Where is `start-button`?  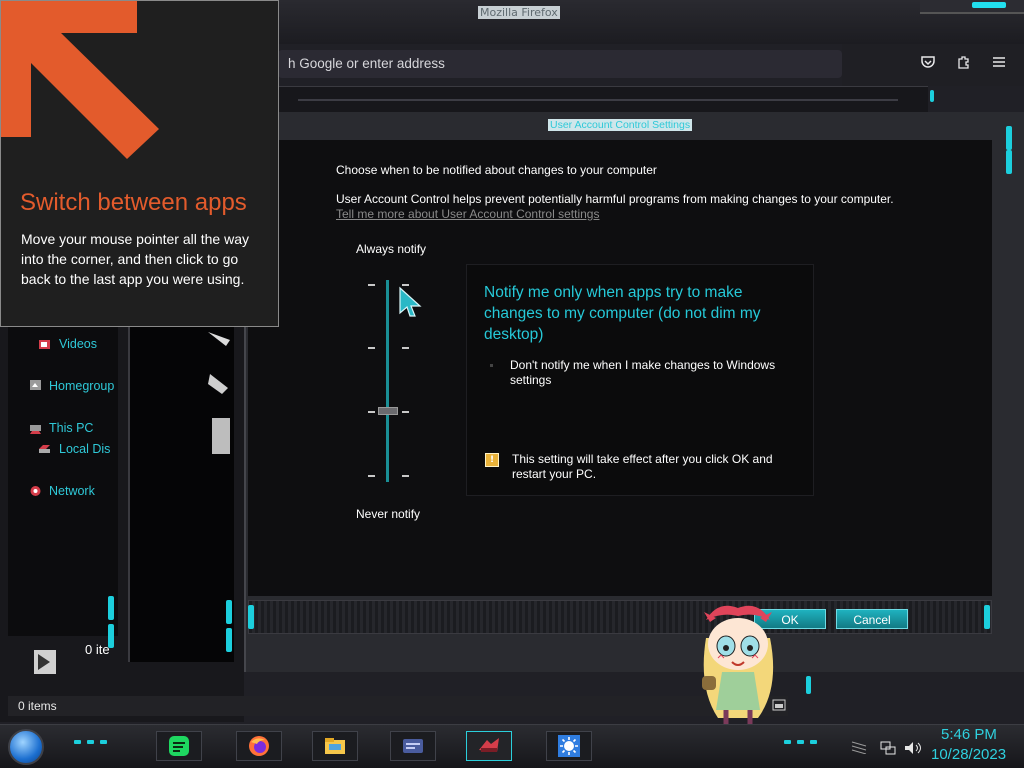
start-button is located at coordinates (26, 747).